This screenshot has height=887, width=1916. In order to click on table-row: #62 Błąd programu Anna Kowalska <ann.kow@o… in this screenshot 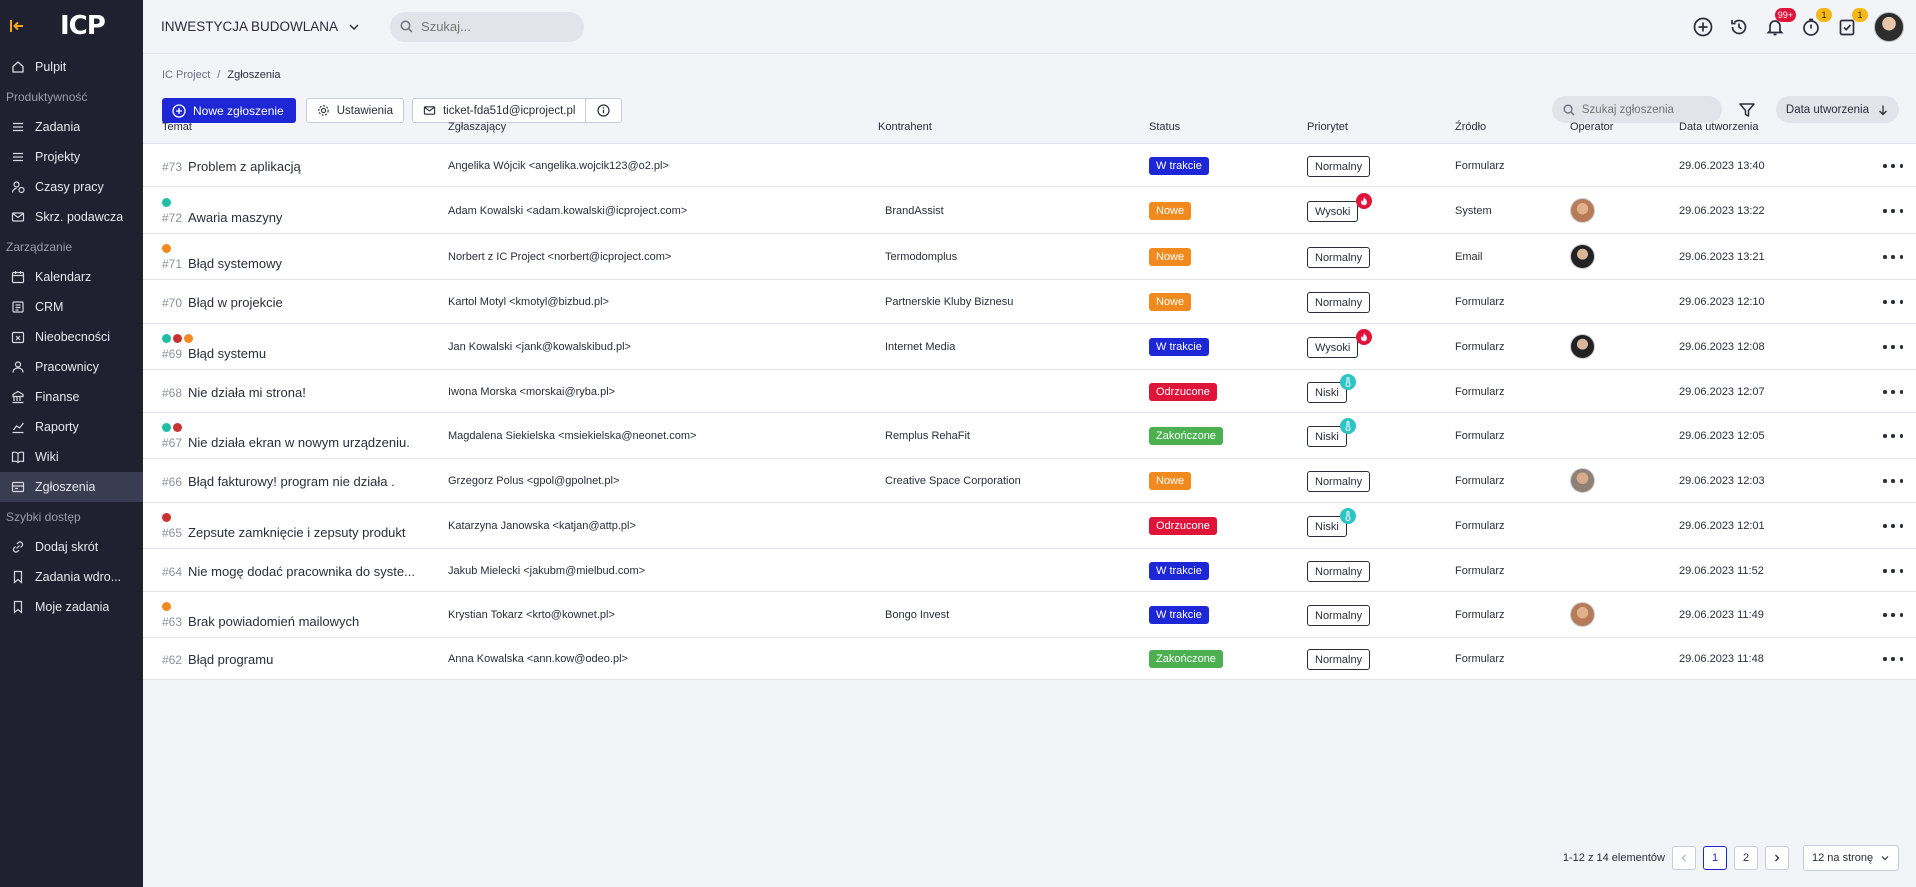, I will do `click(1029, 659)`.